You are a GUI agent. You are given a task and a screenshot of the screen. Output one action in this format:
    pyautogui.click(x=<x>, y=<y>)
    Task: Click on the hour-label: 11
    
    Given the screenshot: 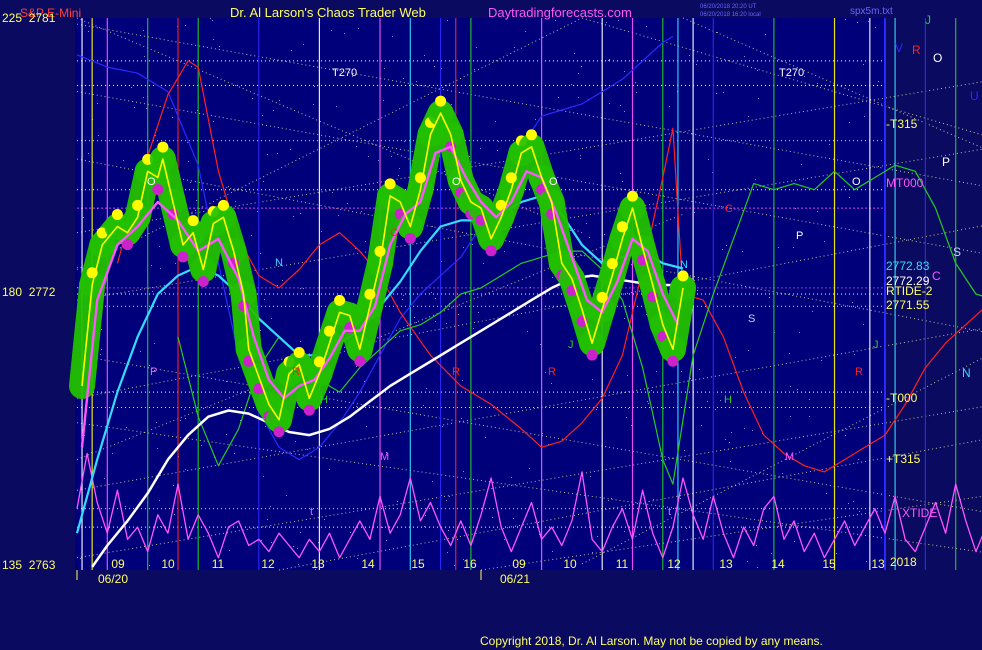 What is the action you would take?
    pyautogui.click(x=218, y=564)
    